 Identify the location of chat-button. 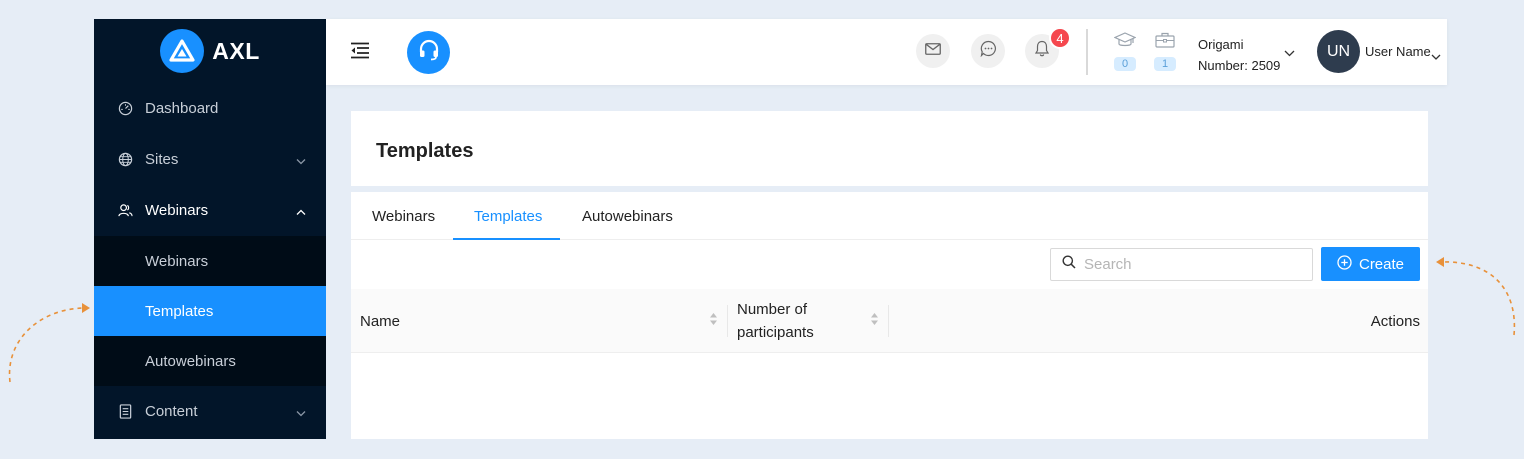
(988, 51).